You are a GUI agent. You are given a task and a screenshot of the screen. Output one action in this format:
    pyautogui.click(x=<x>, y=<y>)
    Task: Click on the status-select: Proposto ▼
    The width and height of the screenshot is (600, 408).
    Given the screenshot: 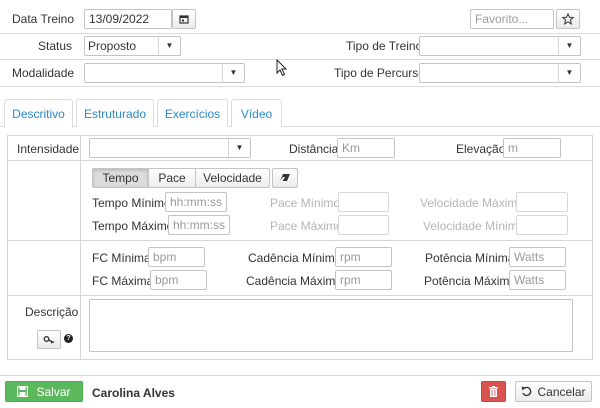 What is the action you would take?
    pyautogui.click(x=132, y=46)
    